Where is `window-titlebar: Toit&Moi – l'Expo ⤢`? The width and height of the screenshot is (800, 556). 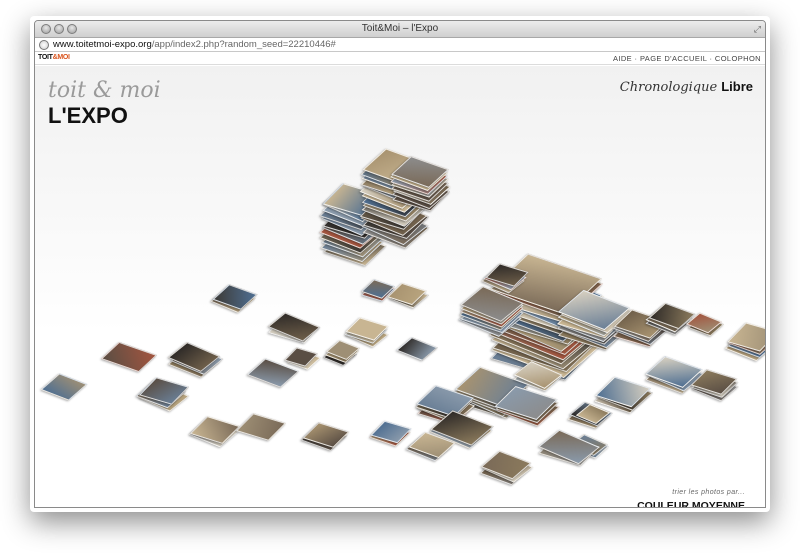
window-titlebar: Toit&Moi – l'Expo ⤢ is located at coordinates (400, 29).